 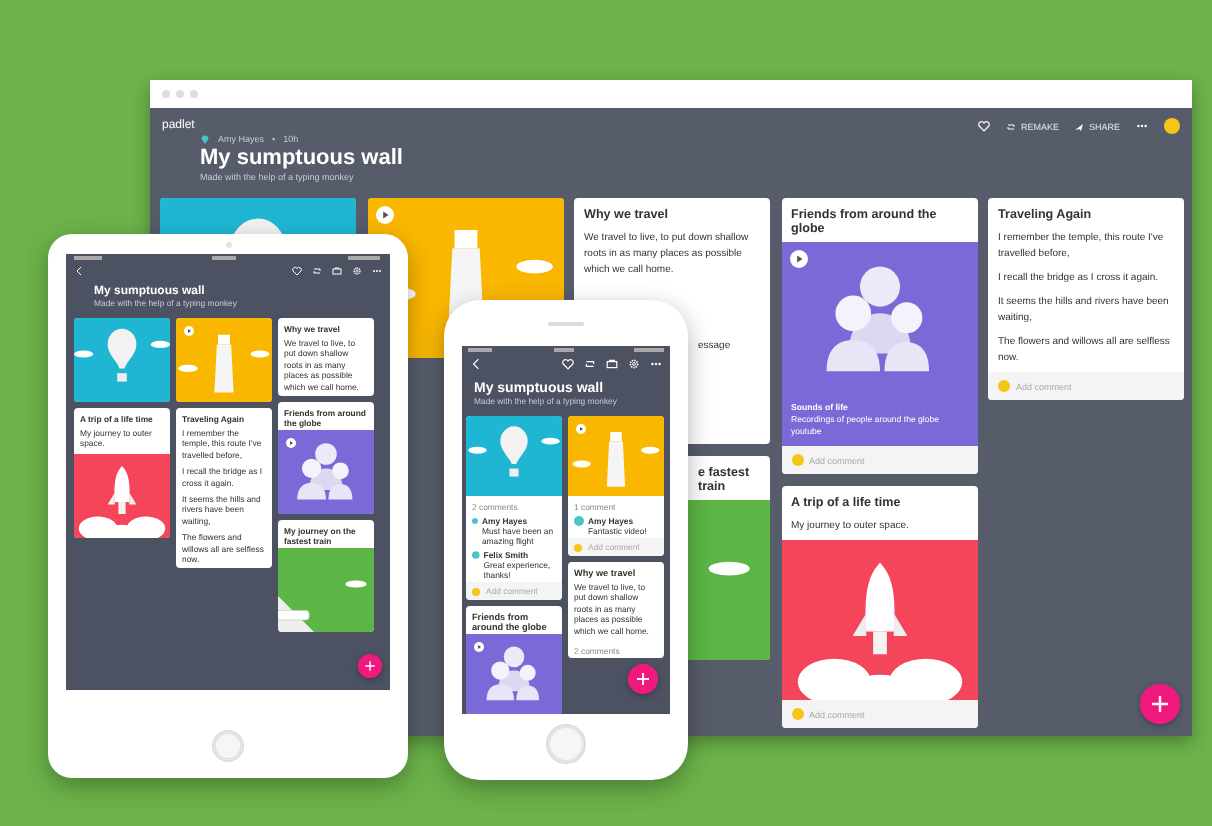 What do you see at coordinates (205, 139) in the screenshot?
I see `location-pin-icon` at bounding box center [205, 139].